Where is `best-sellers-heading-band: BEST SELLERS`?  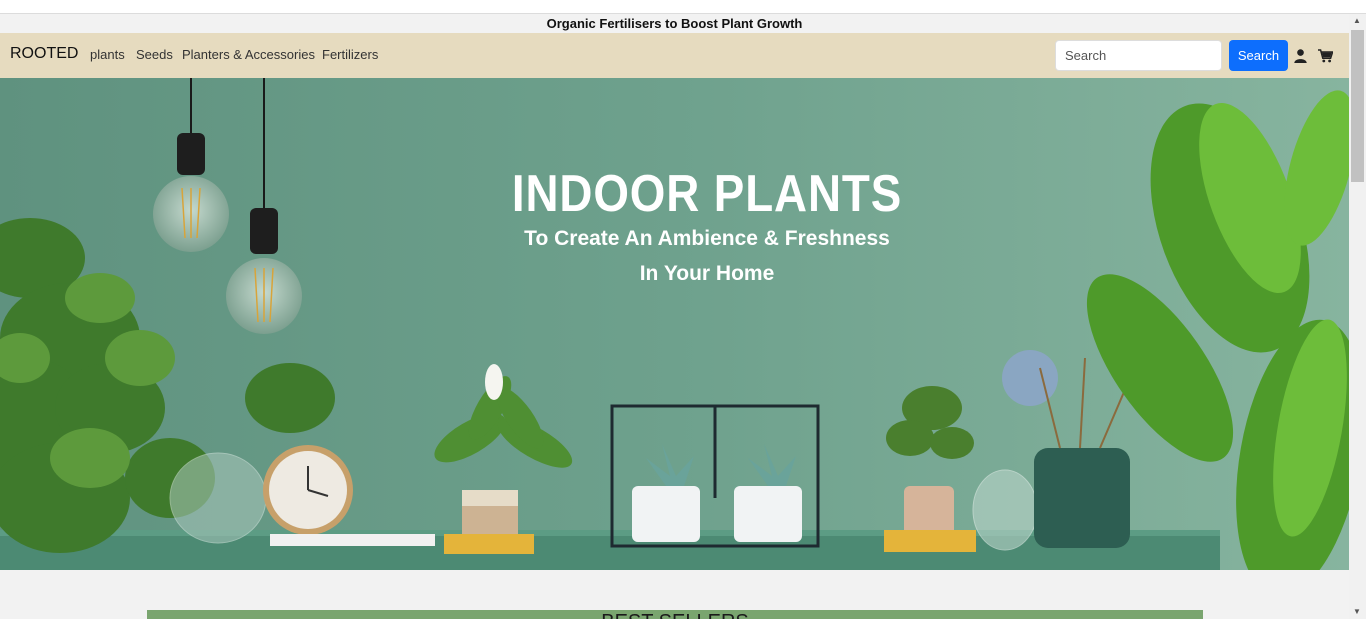
best-sellers-heading-band: BEST SELLERS is located at coordinates (675, 614).